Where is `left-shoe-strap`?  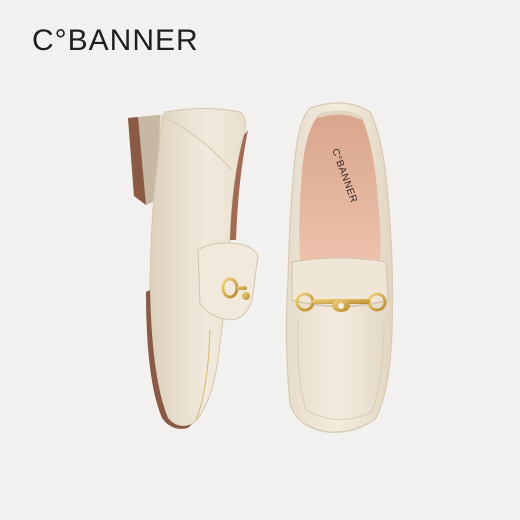
left-shoe-strap is located at coordinates (228, 281).